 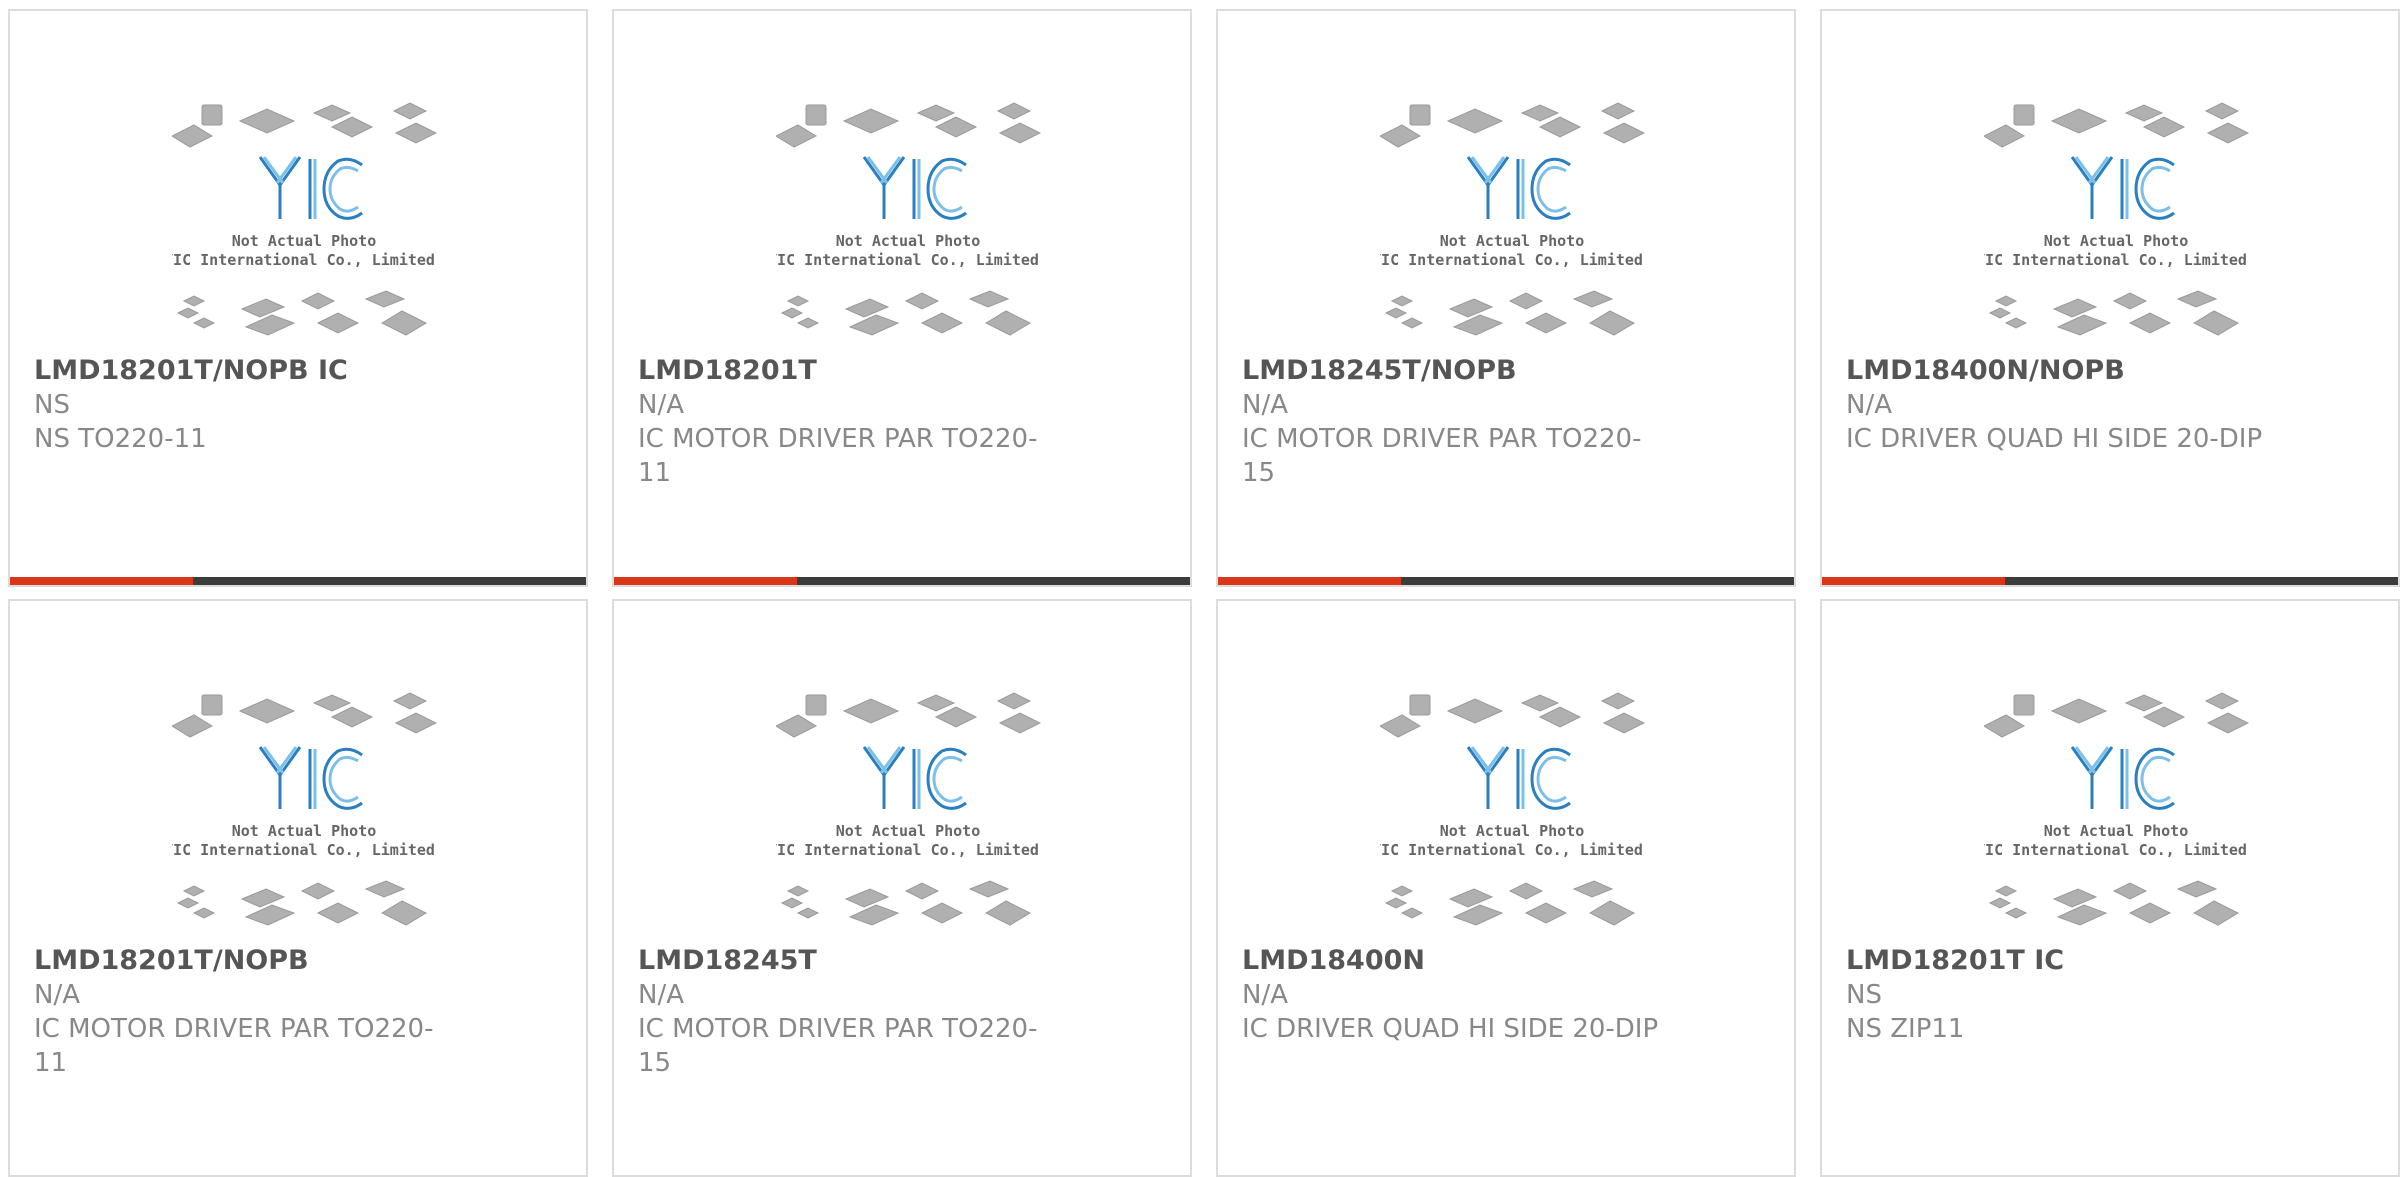 I want to click on part-number: LMD18400N, so click(x=1452, y=961).